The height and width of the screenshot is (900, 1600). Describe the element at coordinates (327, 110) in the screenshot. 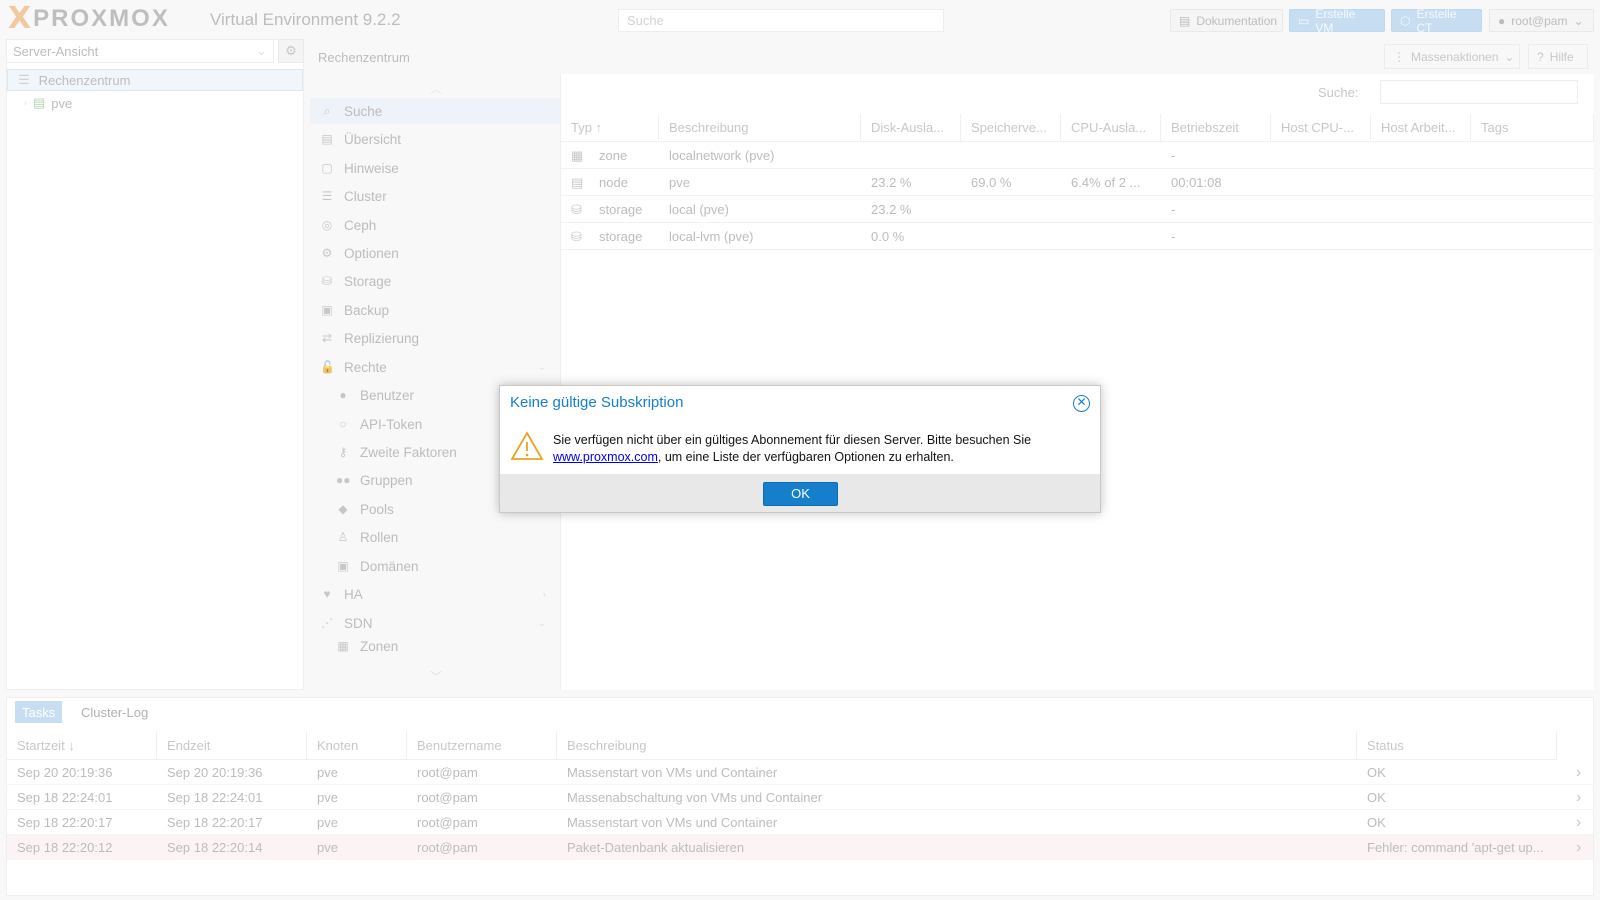

I see `search-icon: ⌕` at that location.